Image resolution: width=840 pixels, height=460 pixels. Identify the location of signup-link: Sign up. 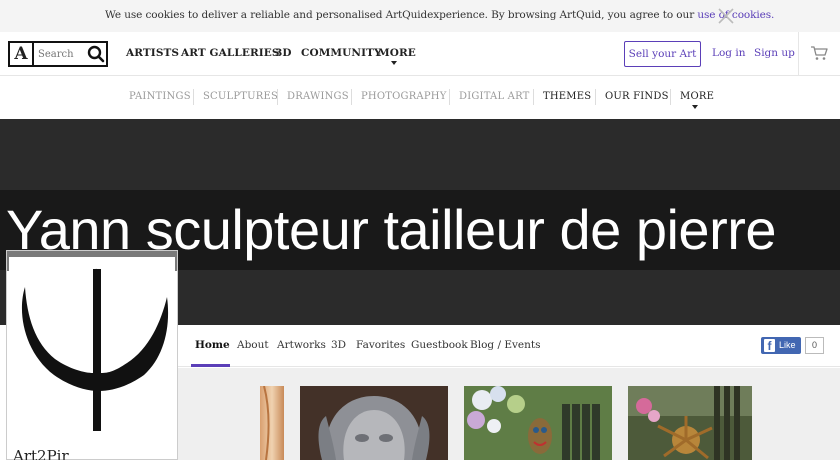
(774, 53).